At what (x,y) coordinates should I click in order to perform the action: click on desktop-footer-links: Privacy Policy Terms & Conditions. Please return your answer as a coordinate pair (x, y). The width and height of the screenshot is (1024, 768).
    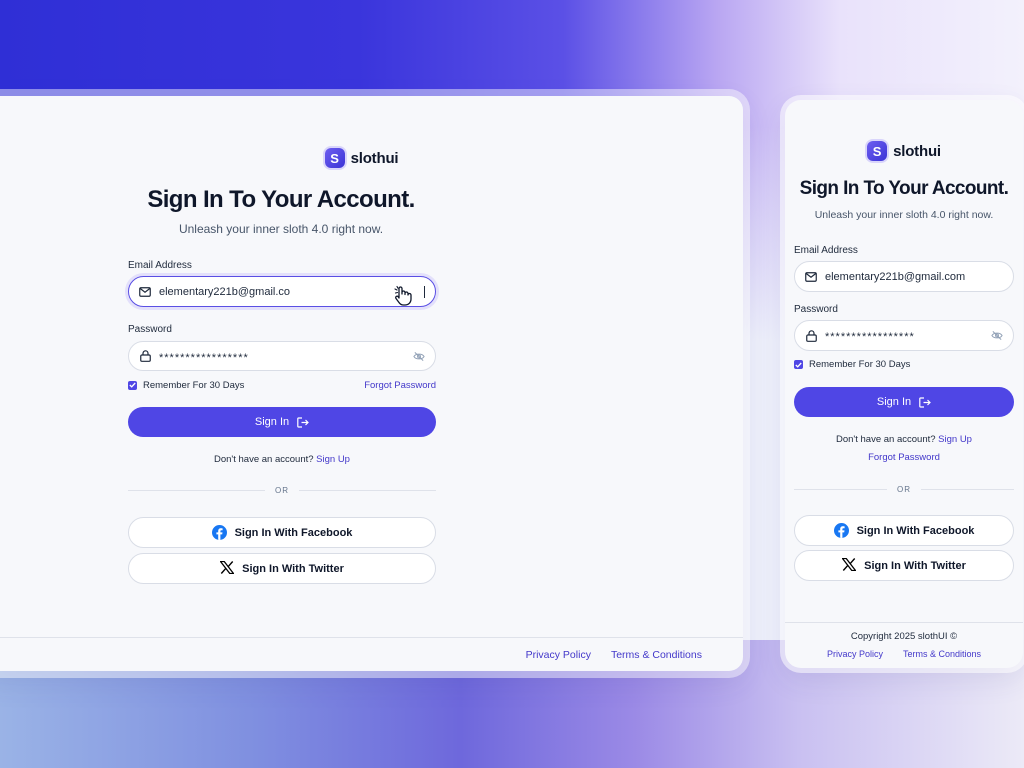
    Looking at the image, I should click on (614, 655).